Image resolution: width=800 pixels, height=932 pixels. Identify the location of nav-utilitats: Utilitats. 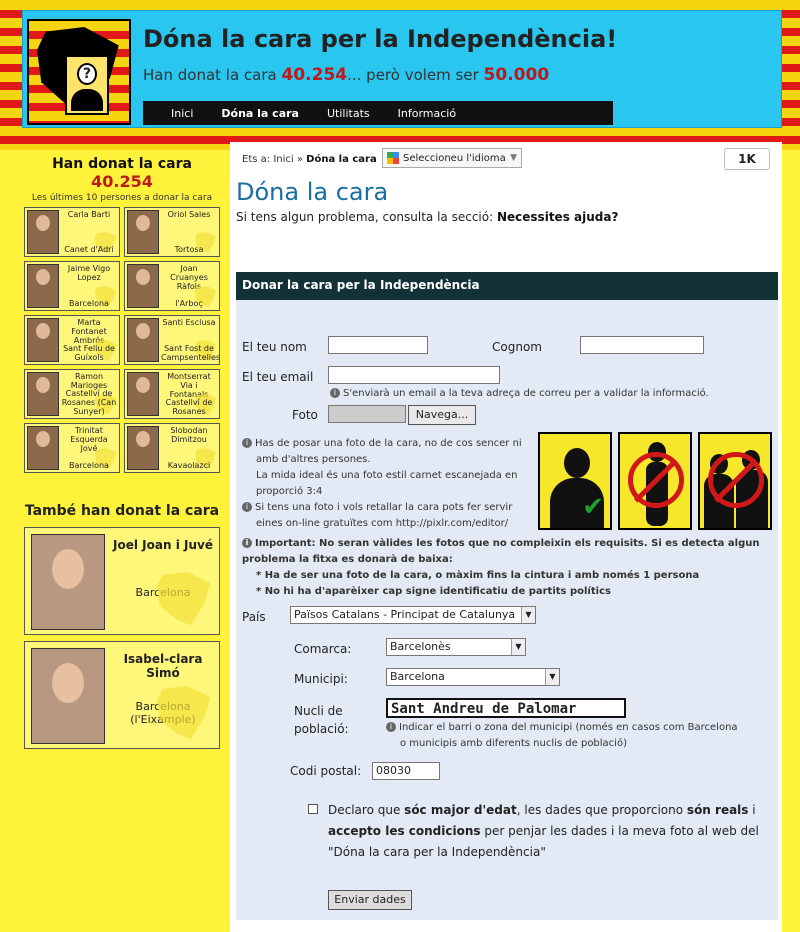
(348, 113).